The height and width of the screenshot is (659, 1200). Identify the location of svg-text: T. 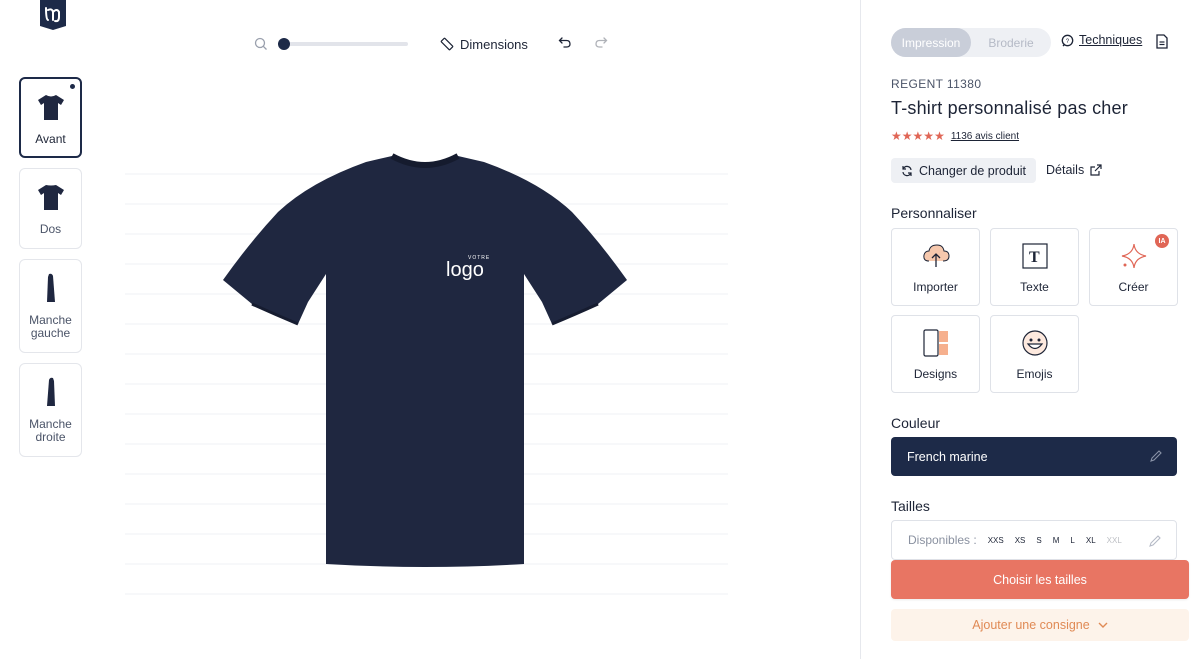
(1034, 257).